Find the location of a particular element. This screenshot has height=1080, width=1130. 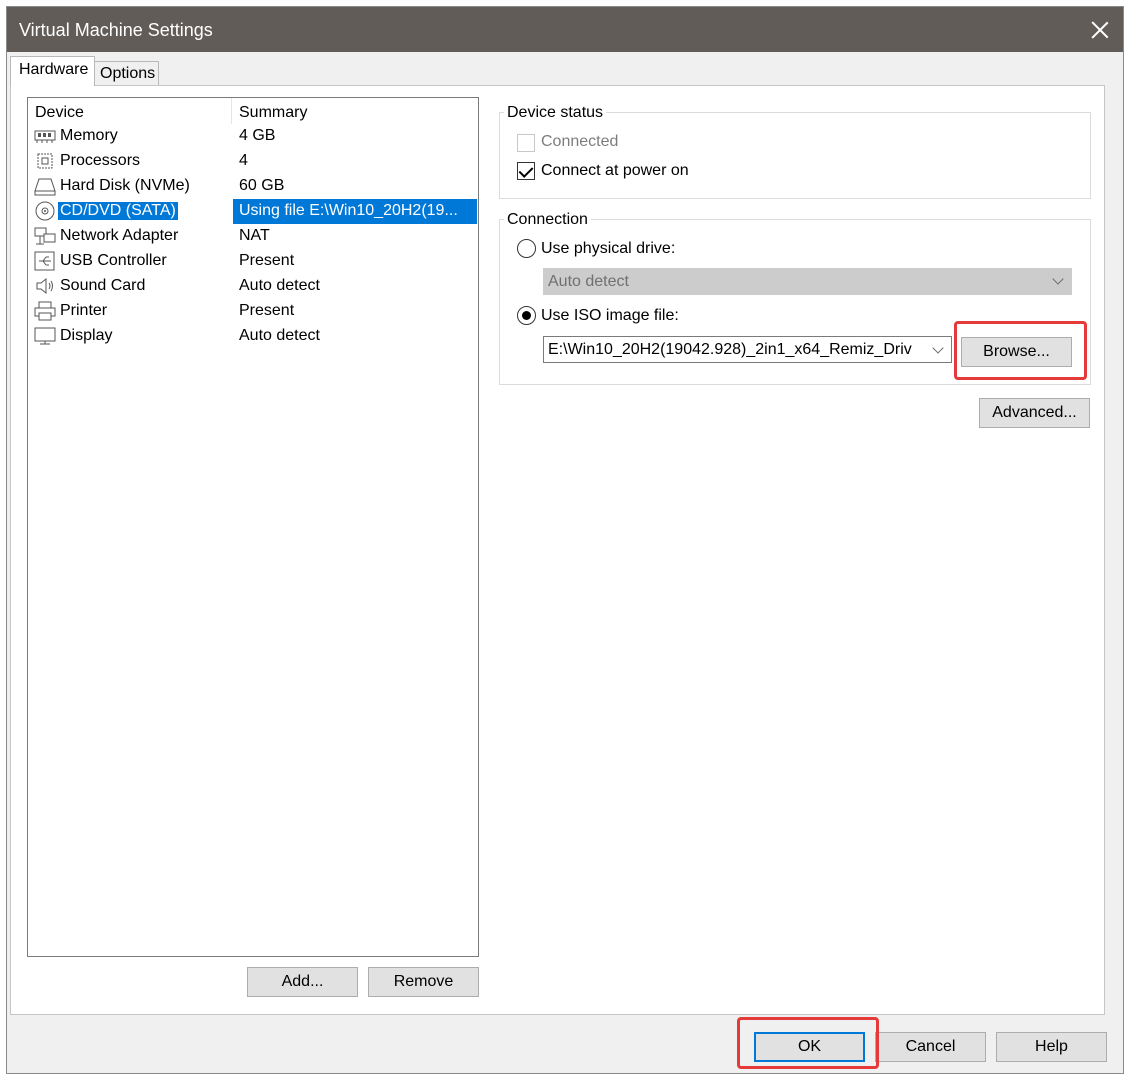

tab-hardware-label: Hardware is located at coordinates (54, 69).